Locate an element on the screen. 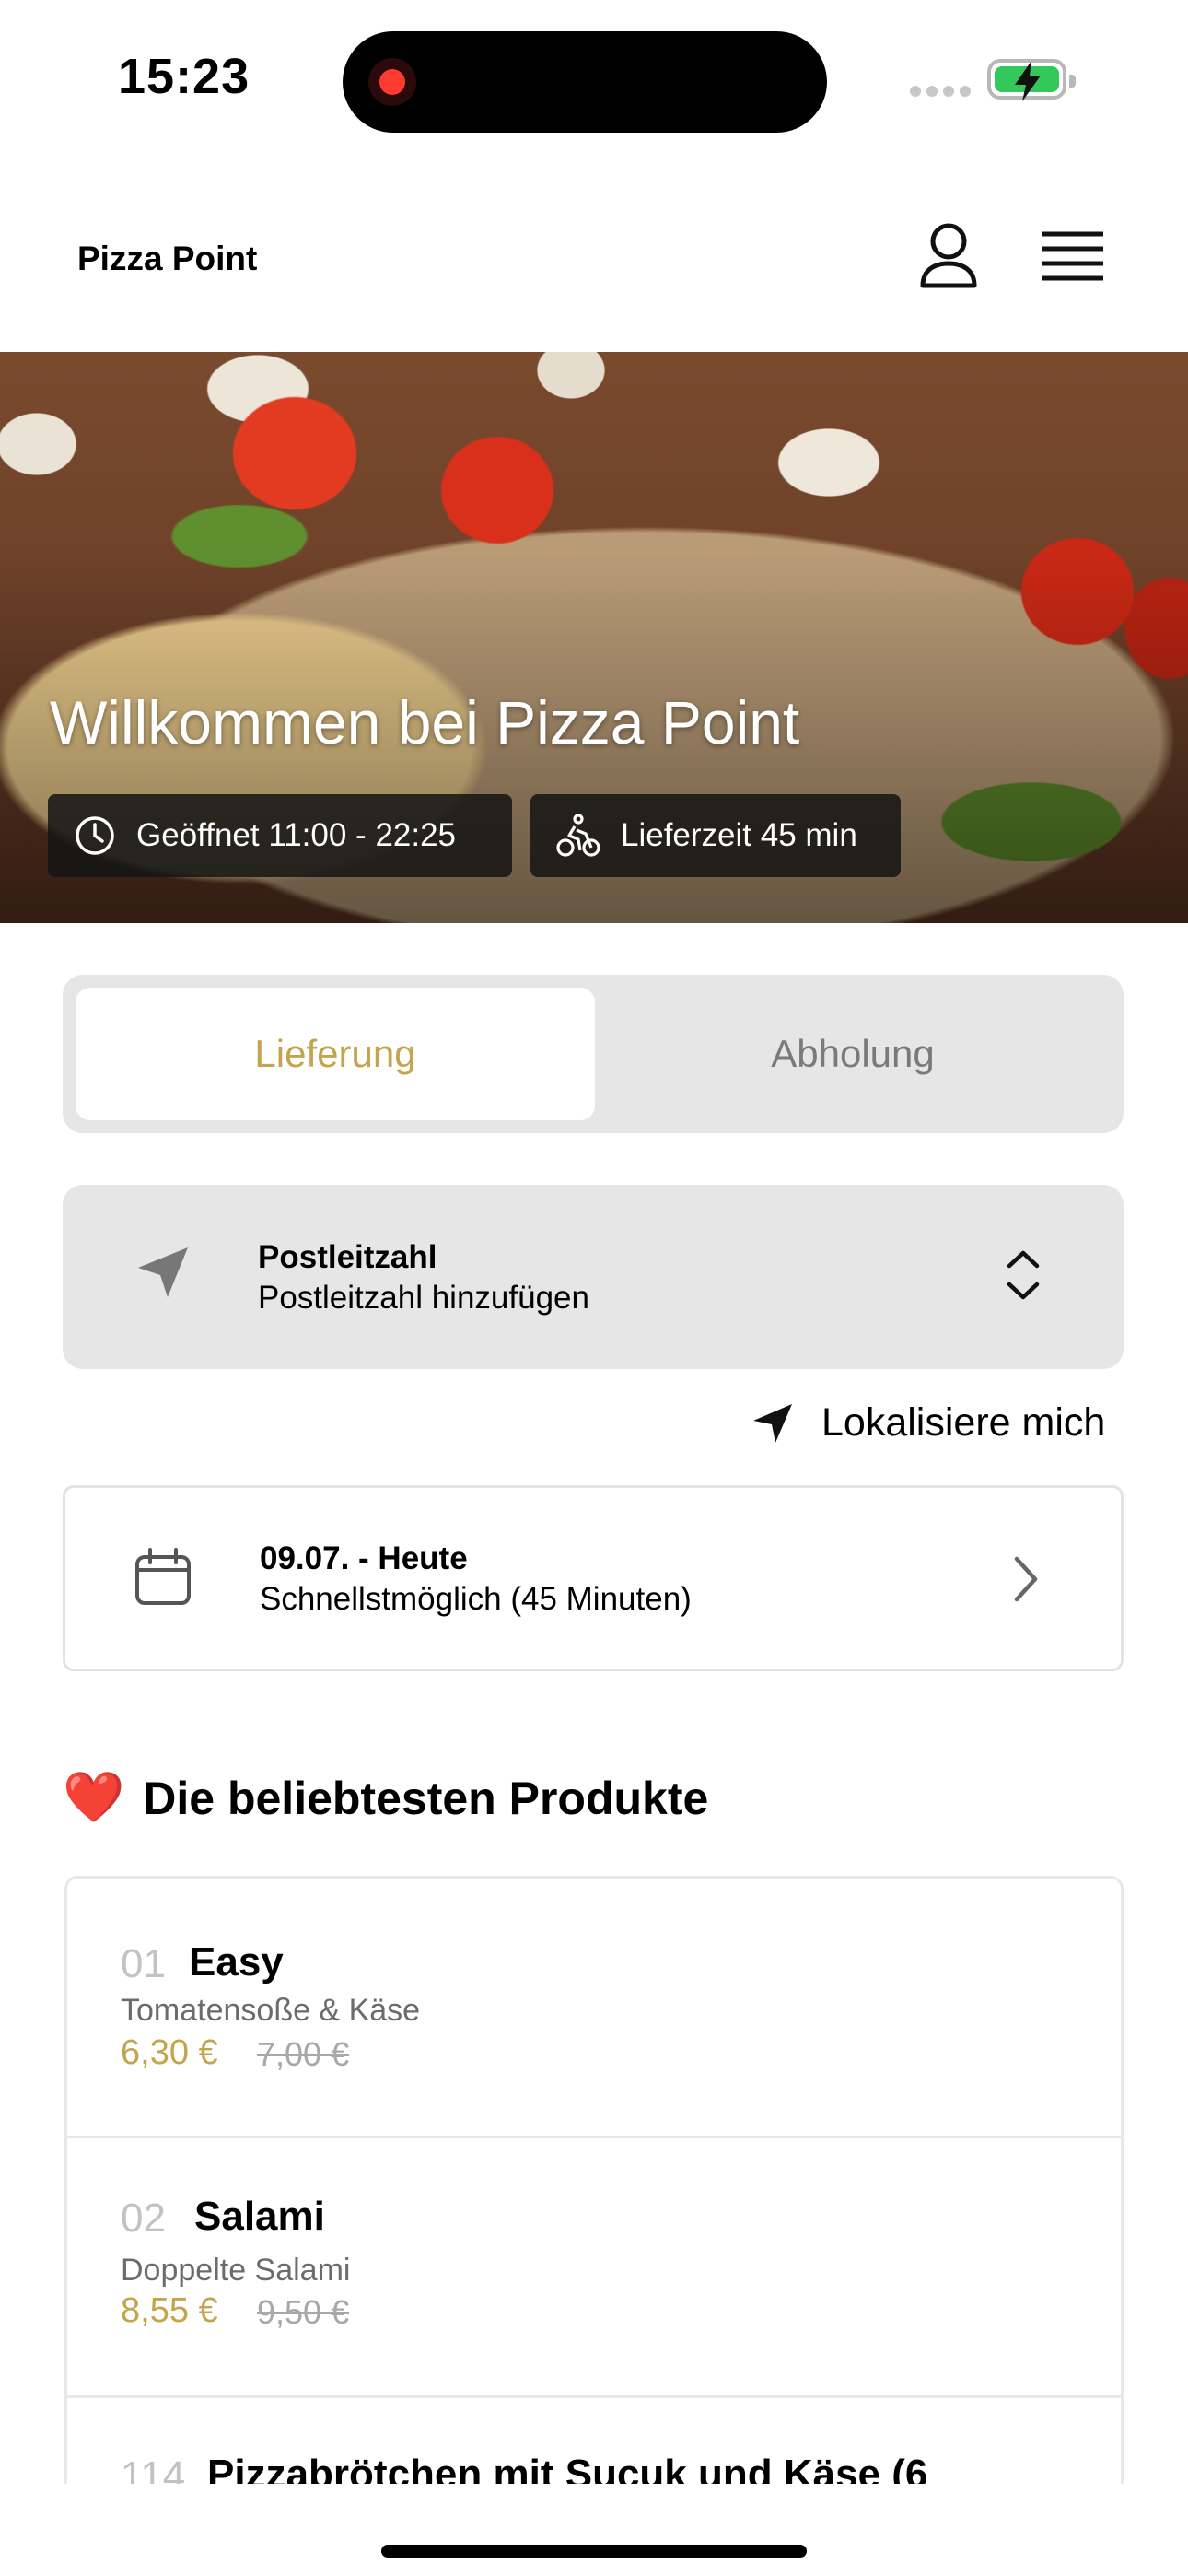  section-title: ❤️ Die beliebtesten Produkte is located at coordinates (386, 1798).